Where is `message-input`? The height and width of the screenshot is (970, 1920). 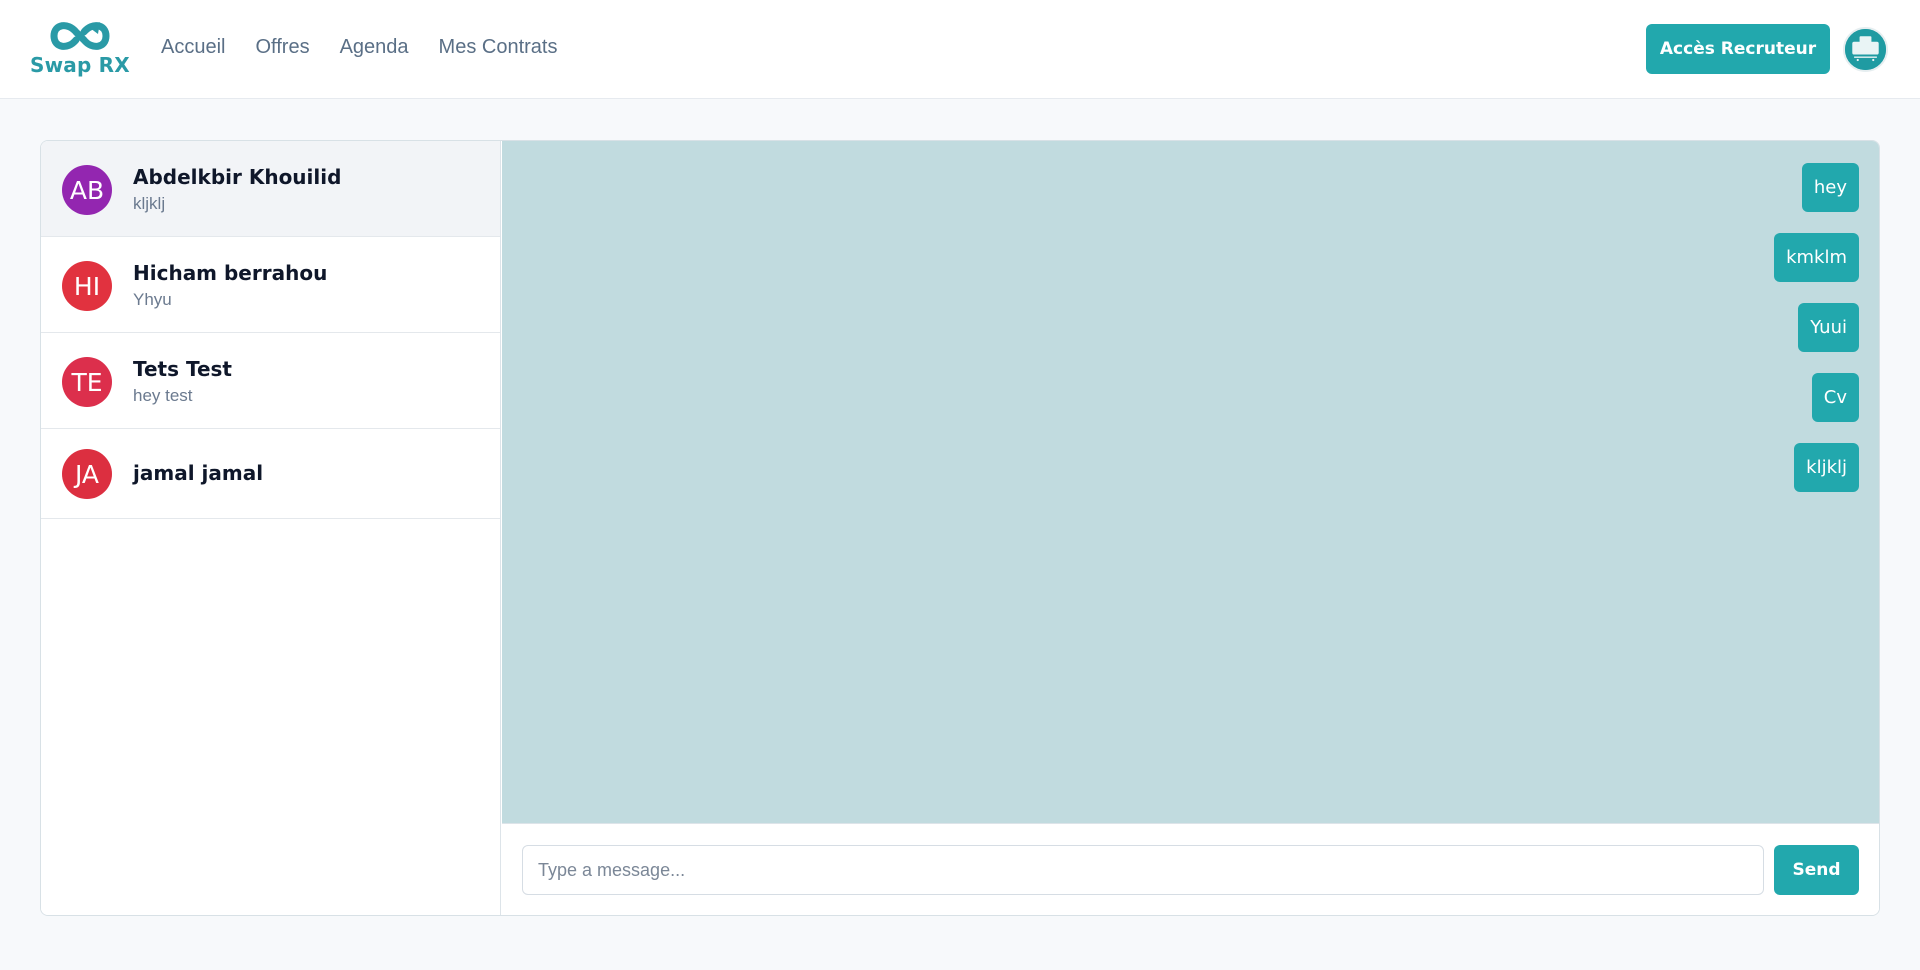
message-input is located at coordinates (1143, 870).